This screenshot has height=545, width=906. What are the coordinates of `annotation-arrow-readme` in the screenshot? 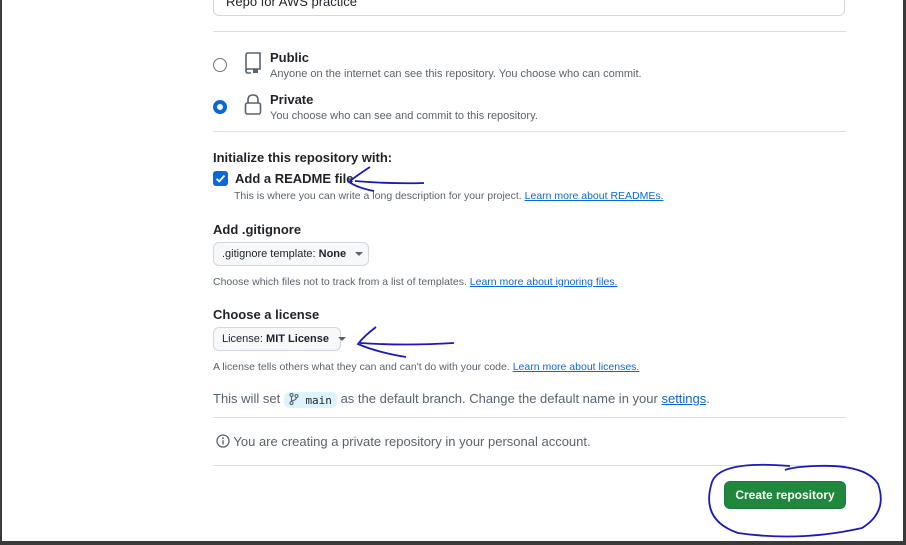 It's located at (389, 182).